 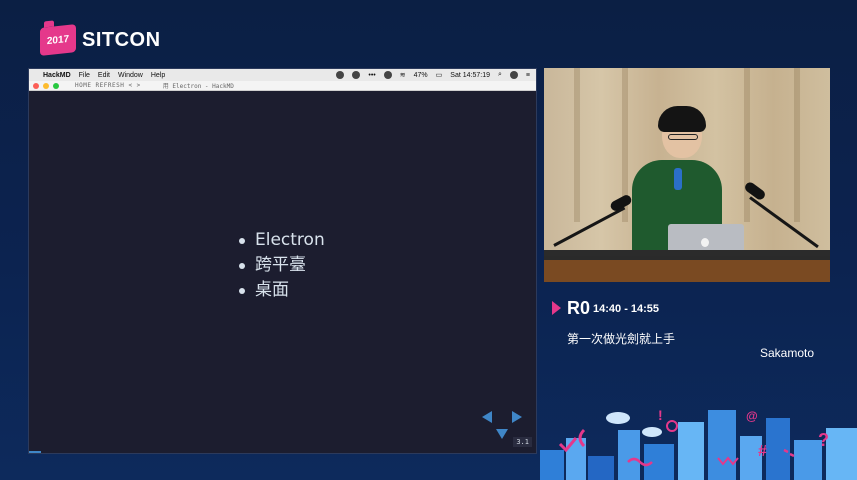 I want to click on airplay-icon, so click(x=387, y=75).